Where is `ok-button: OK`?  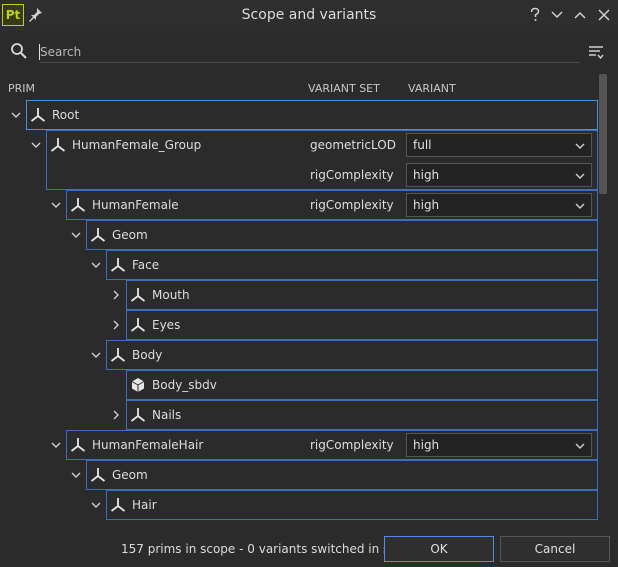
ok-button: OK is located at coordinates (439, 549).